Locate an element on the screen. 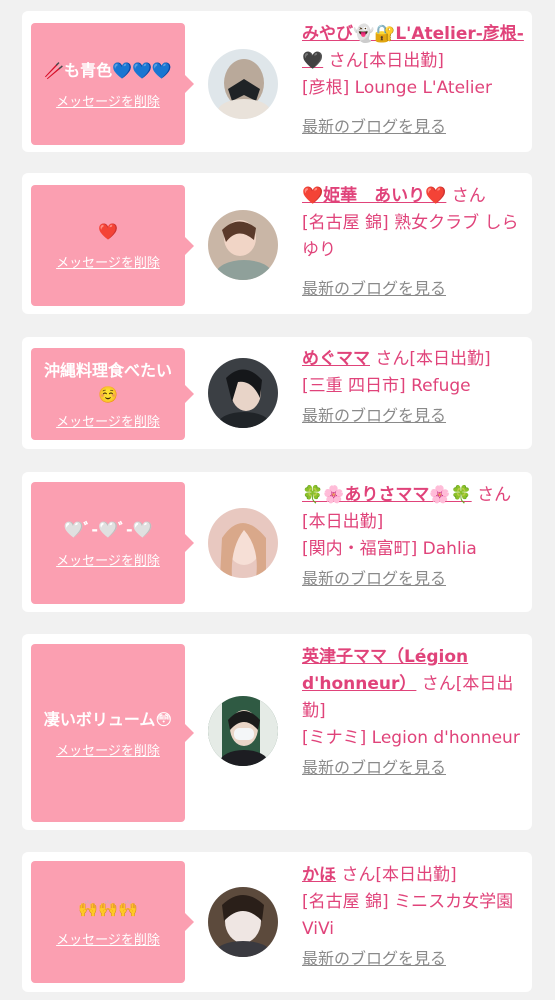  message-bubble: 🙌🙌🙌 メッセージを削除 is located at coordinates (112, 922).